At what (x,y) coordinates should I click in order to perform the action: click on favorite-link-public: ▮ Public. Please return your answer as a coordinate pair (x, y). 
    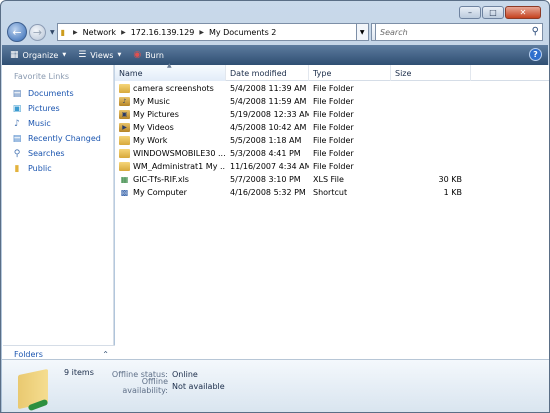
    Looking at the image, I should click on (56, 168).